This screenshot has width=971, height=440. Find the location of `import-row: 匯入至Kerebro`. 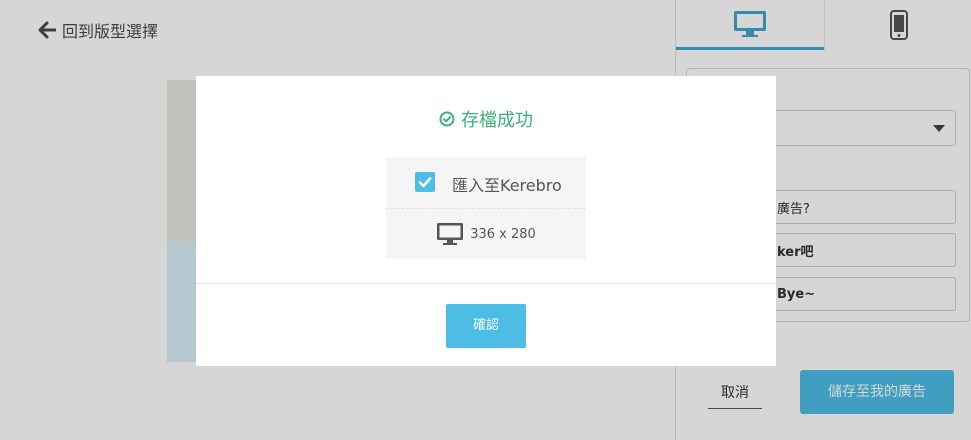

import-row: 匯入至Kerebro is located at coordinates (486, 183).